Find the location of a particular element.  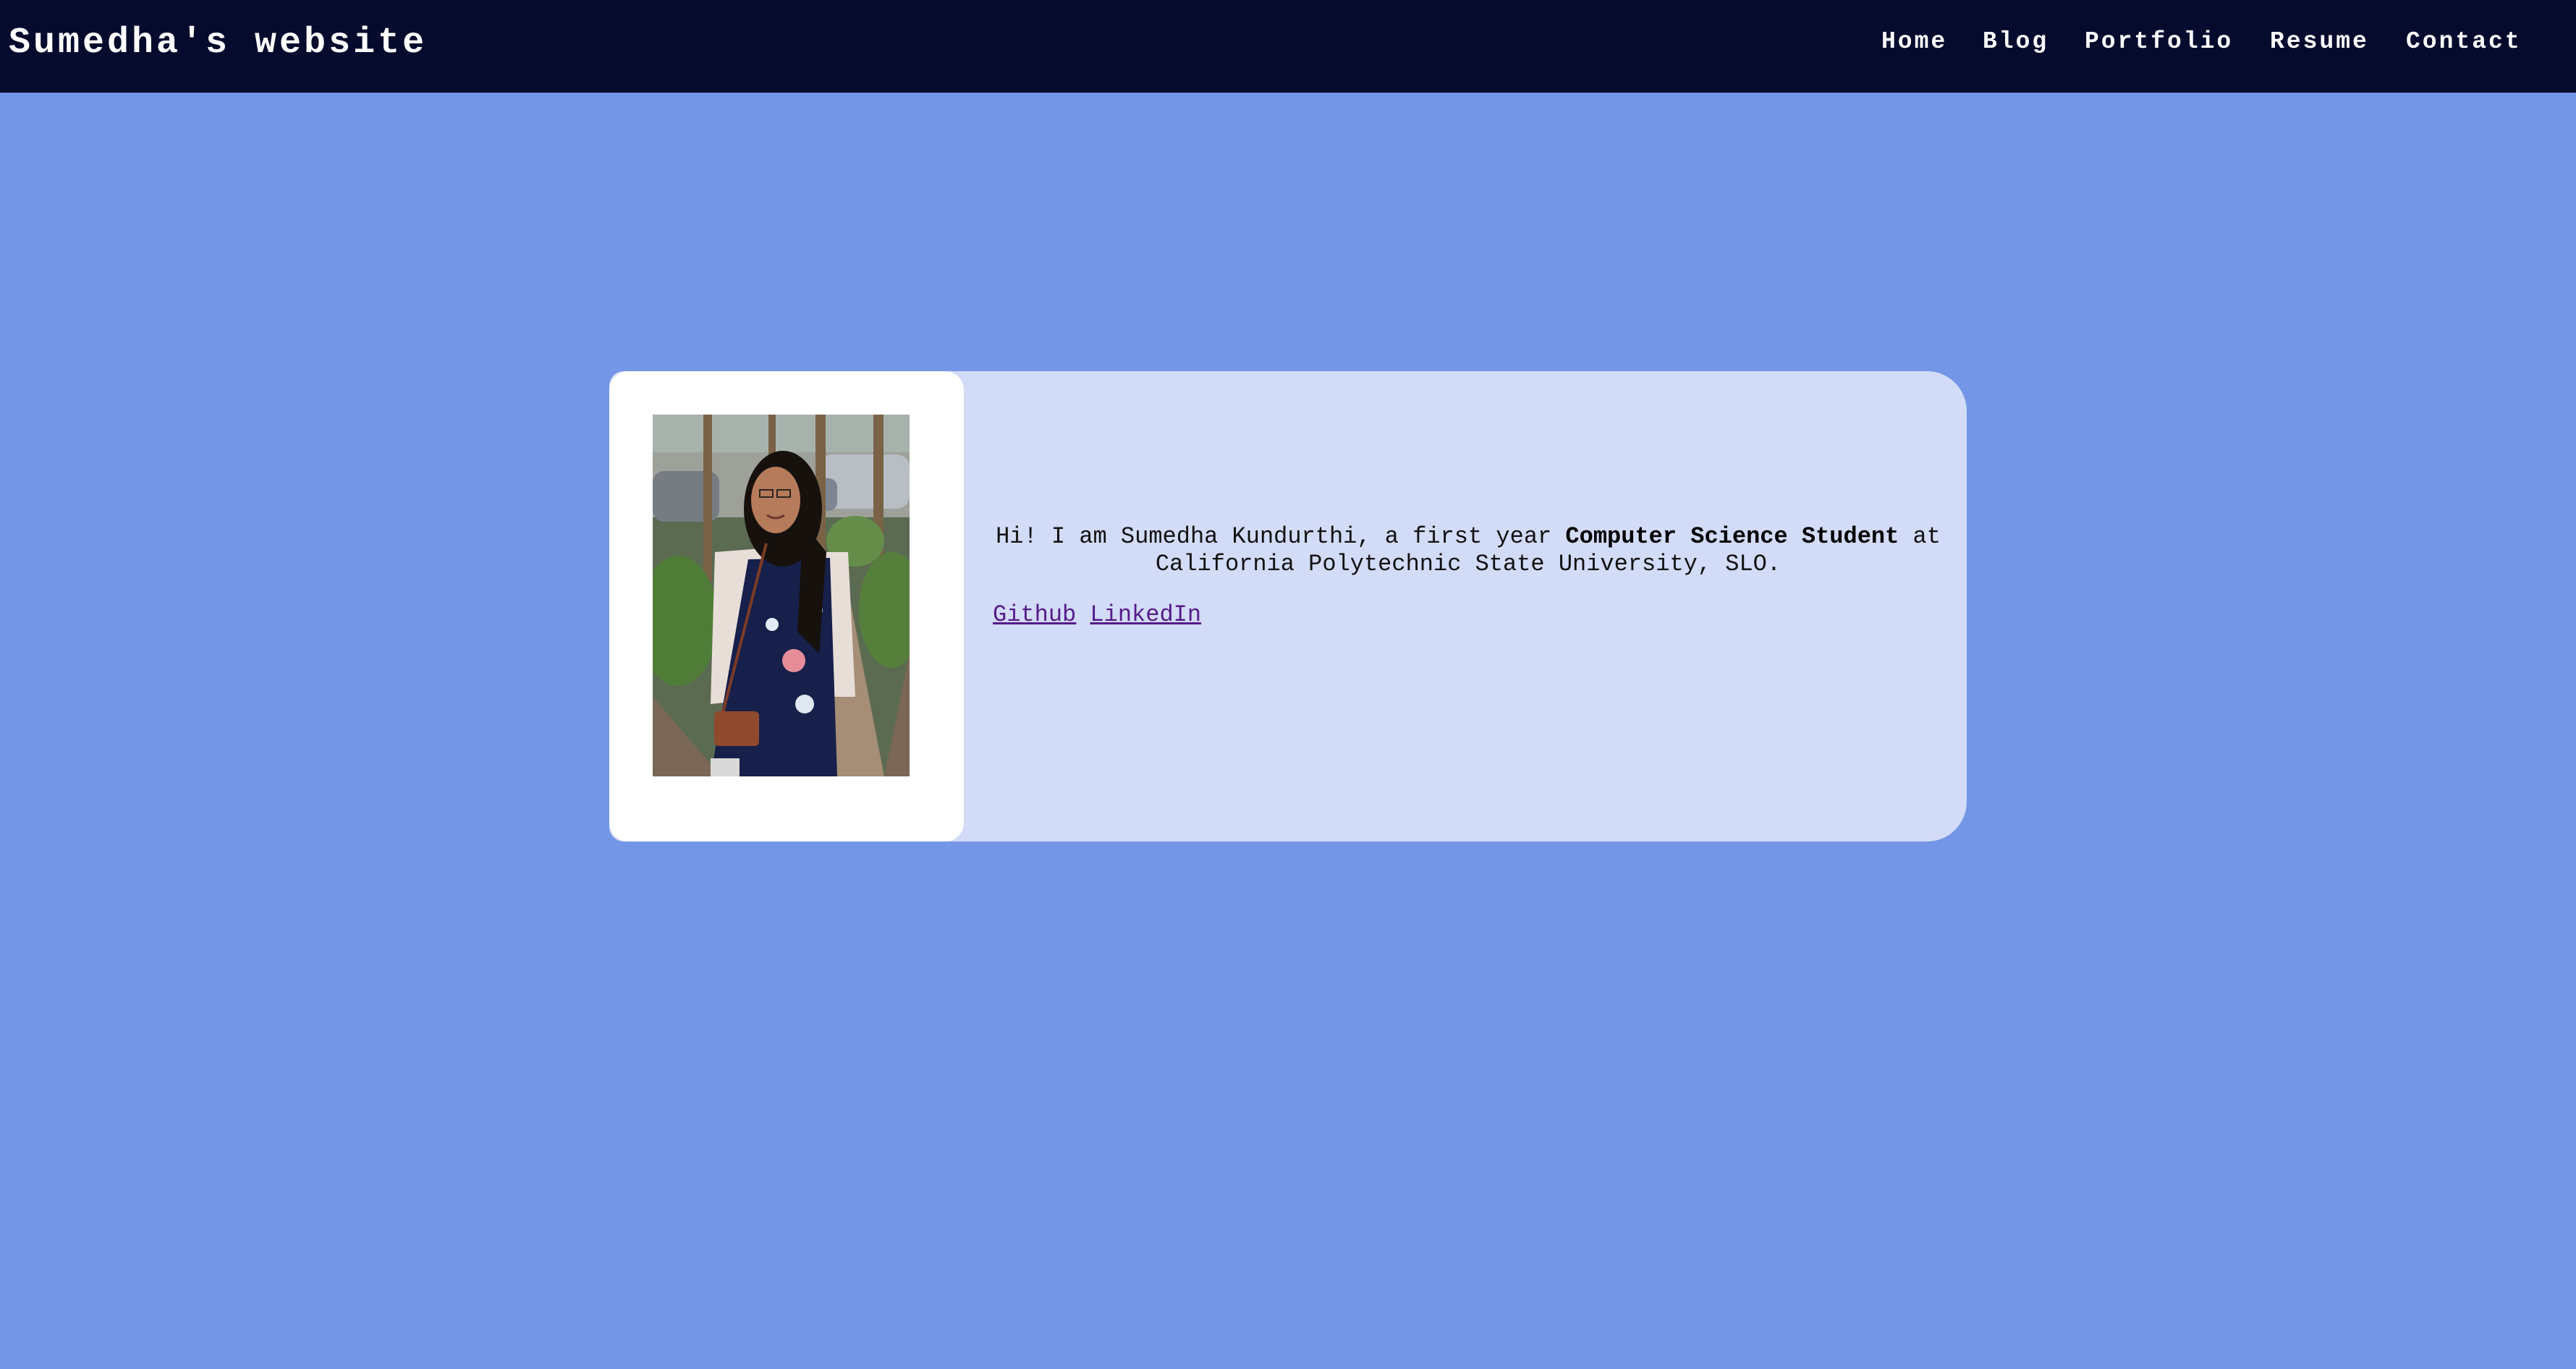

profile-photo is located at coordinates (781, 595).